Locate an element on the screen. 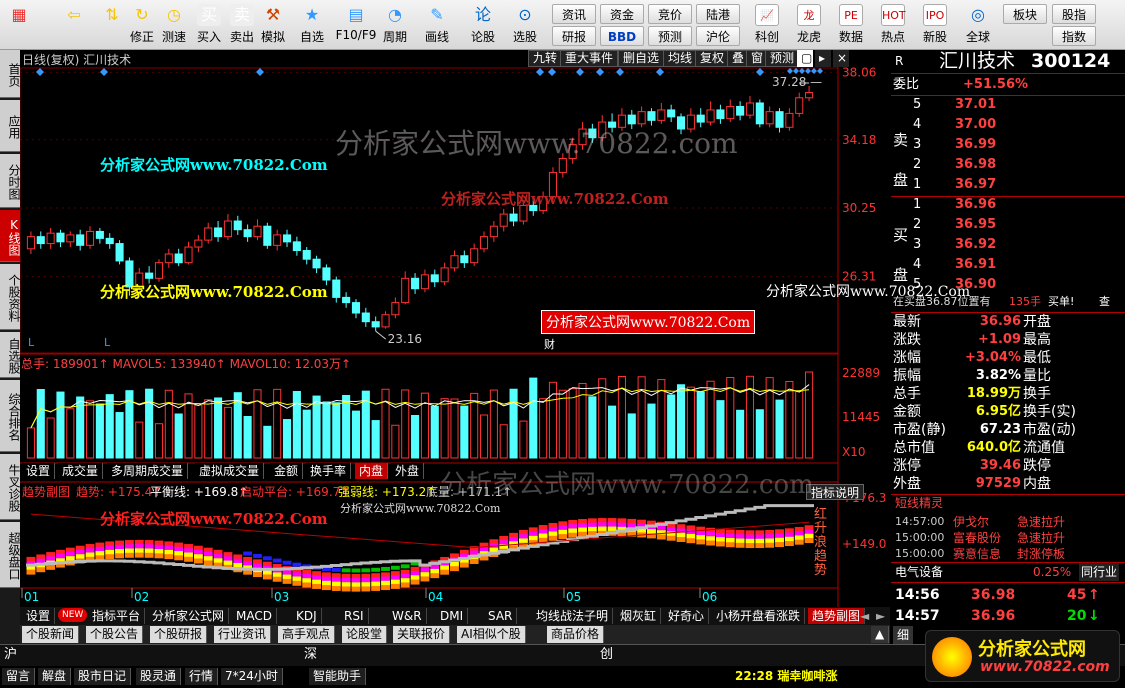 Image resolution: width=1125 pixels, height=688 pixels. toolbar-up-down-button: ⇅ is located at coordinates (112, 25).